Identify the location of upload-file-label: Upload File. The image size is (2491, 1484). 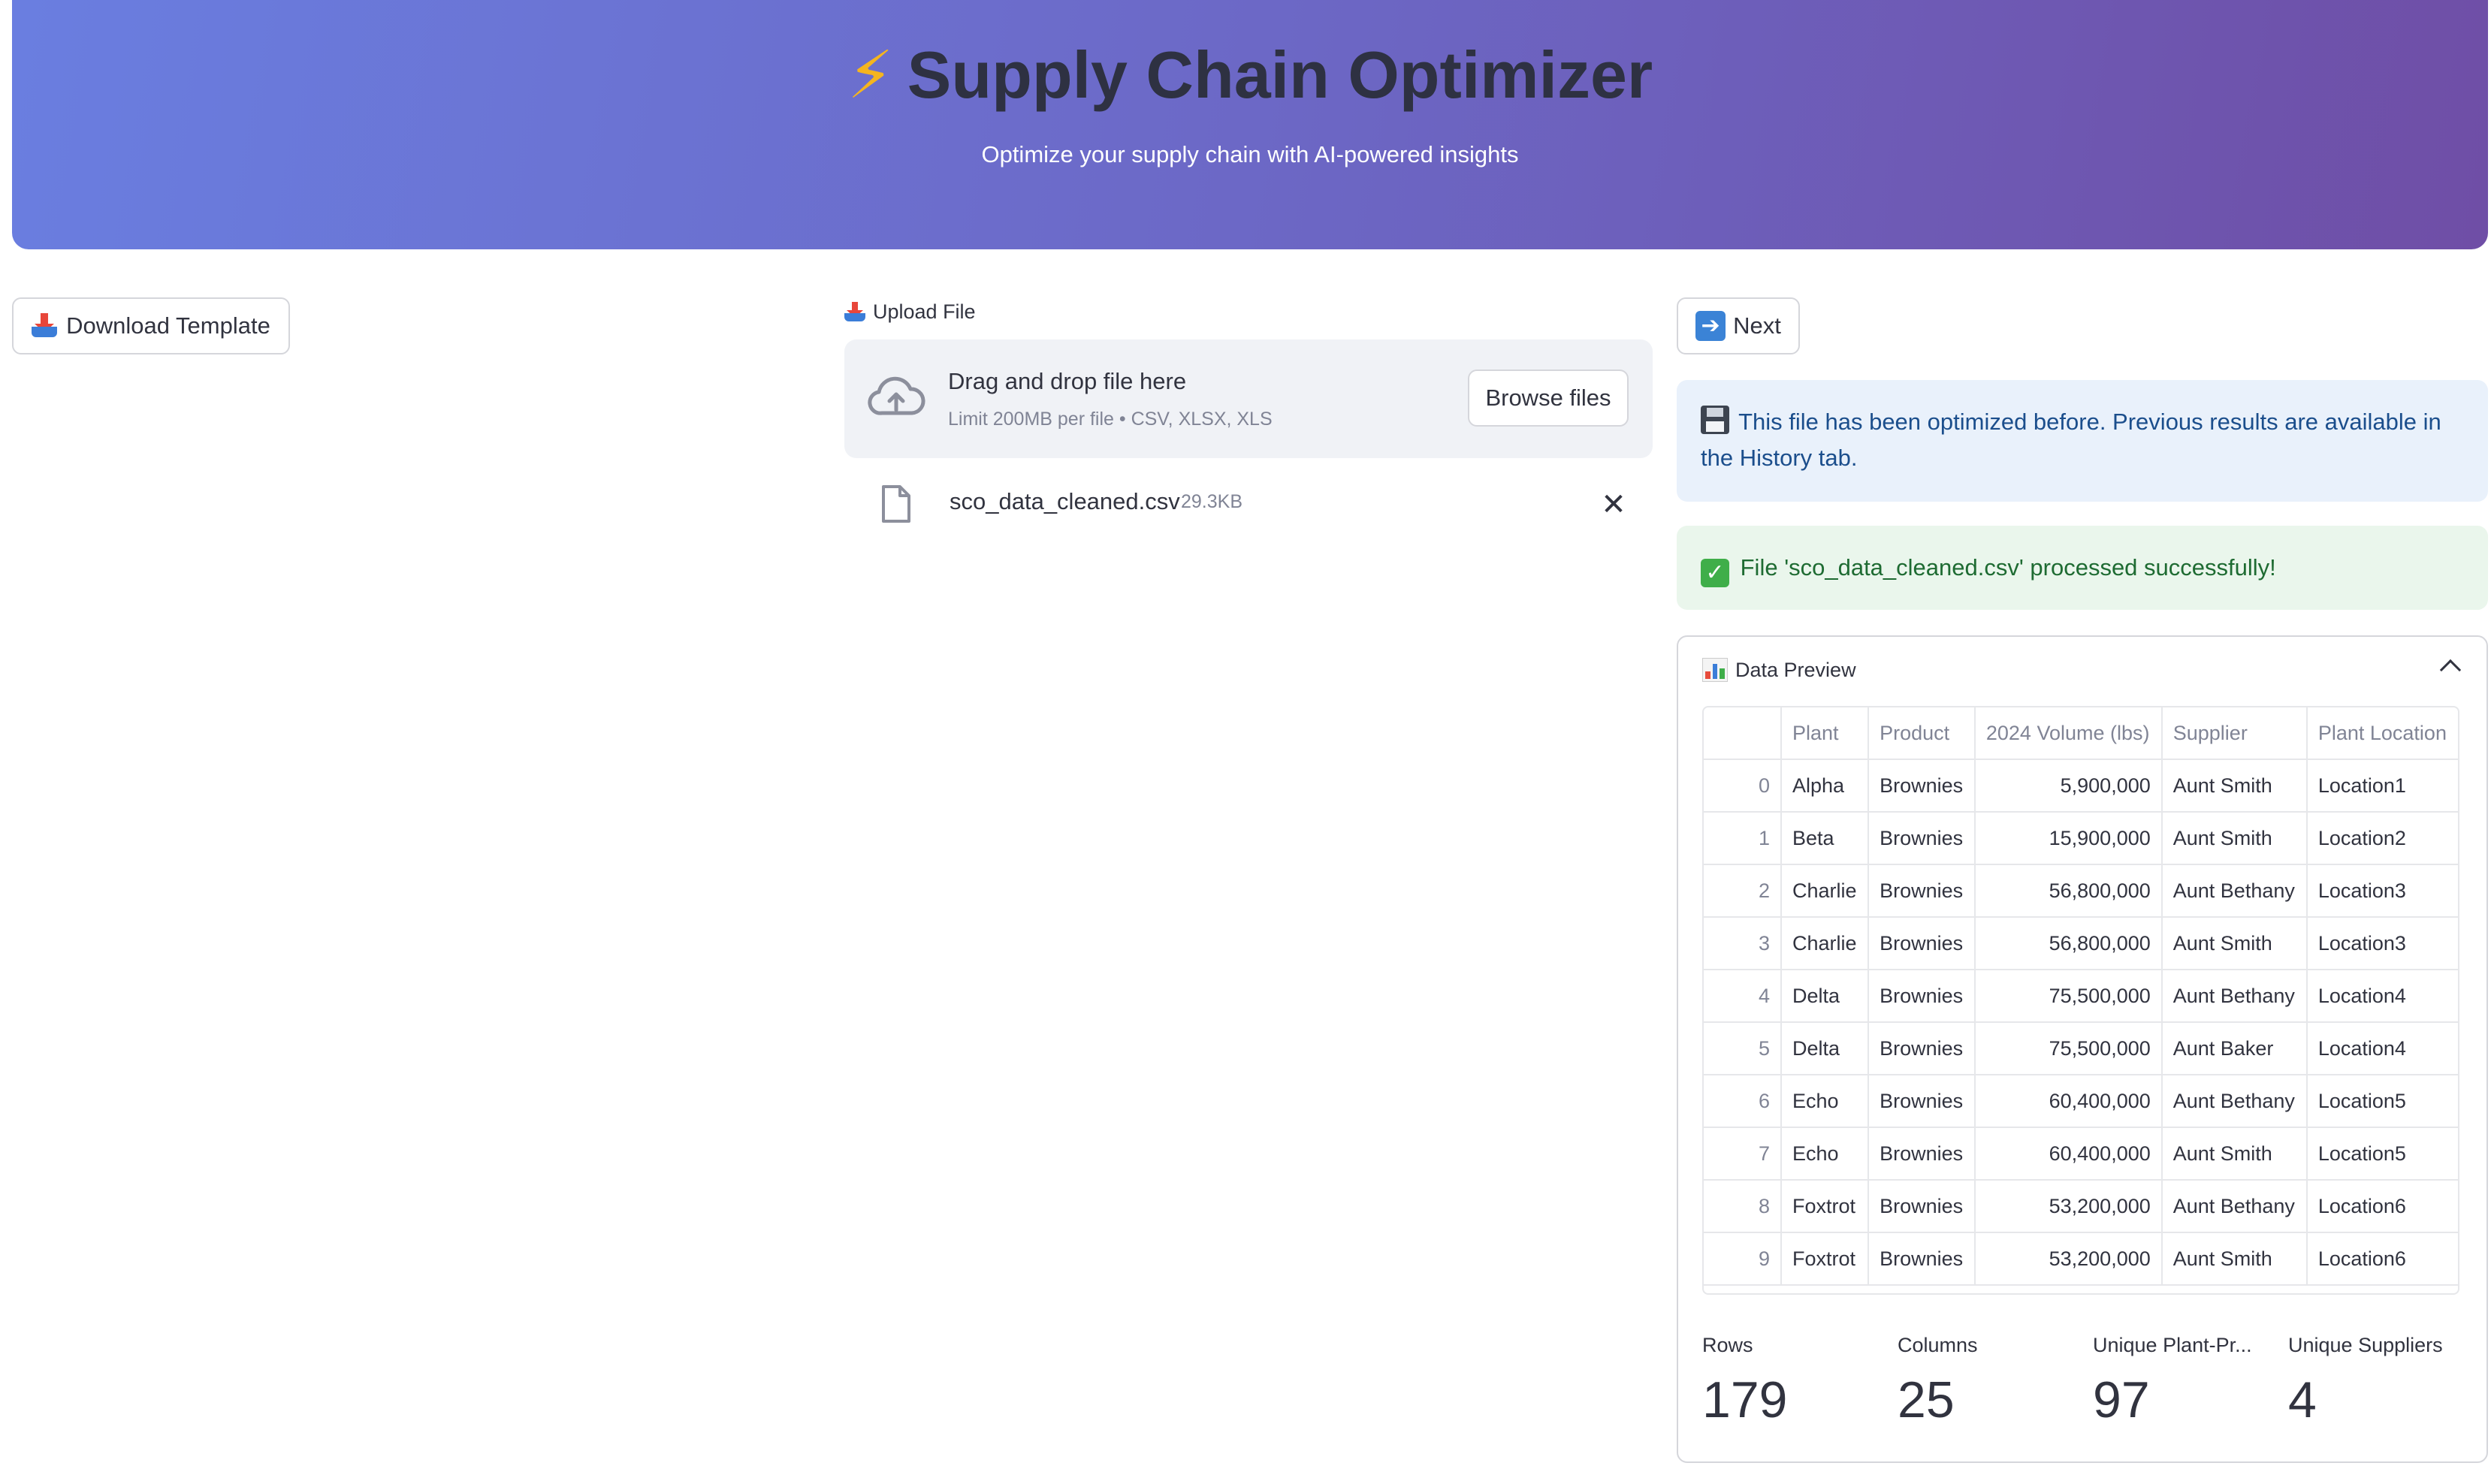
(910, 312).